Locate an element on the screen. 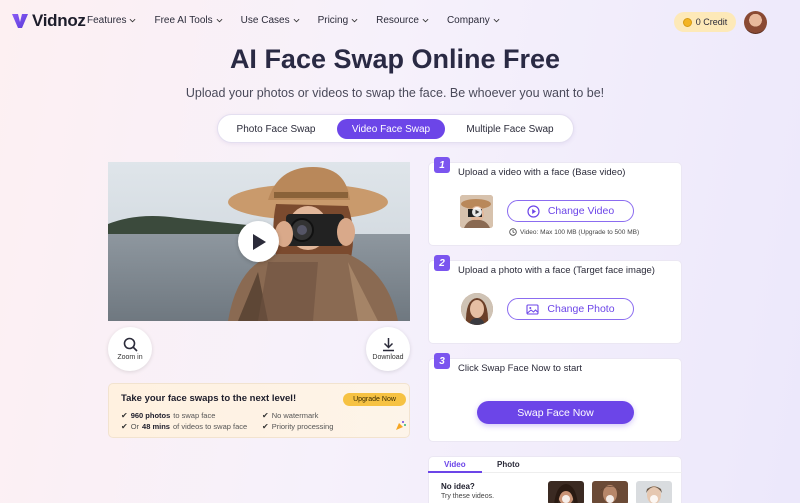  credit-badge: 0 Credit is located at coordinates (705, 22).